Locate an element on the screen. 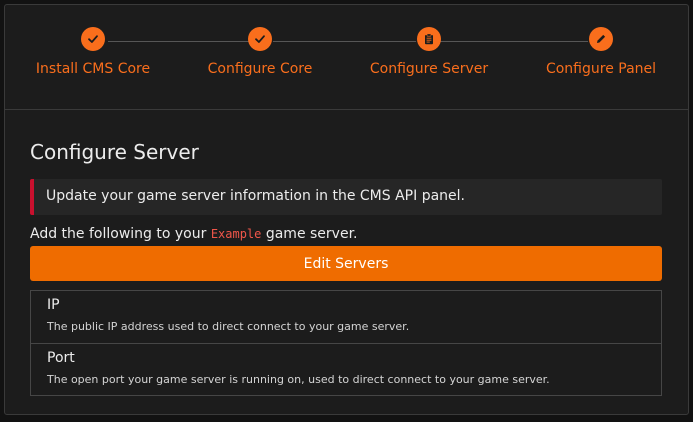 The height and width of the screenshot is (422, 693). step-label: Configure Server is located at coordinates (429, 69).